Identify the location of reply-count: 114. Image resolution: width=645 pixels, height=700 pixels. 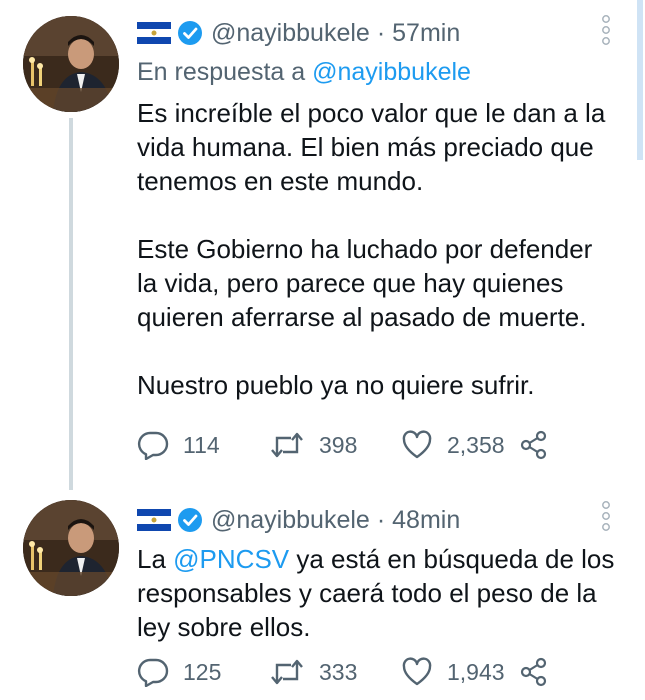
(201, 444).